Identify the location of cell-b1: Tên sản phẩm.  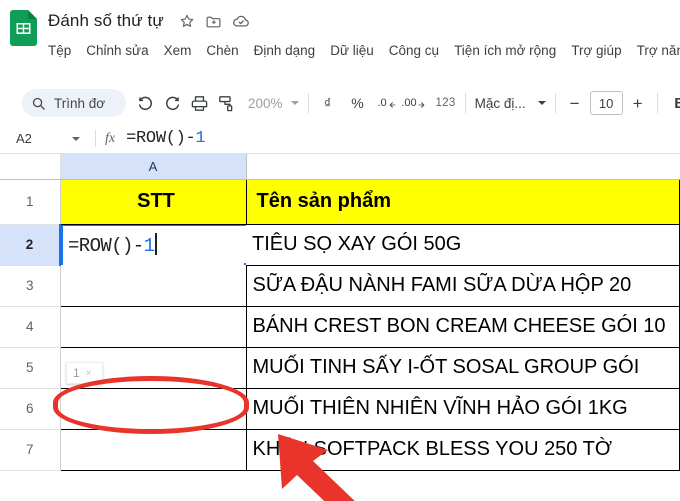
(463, 201).